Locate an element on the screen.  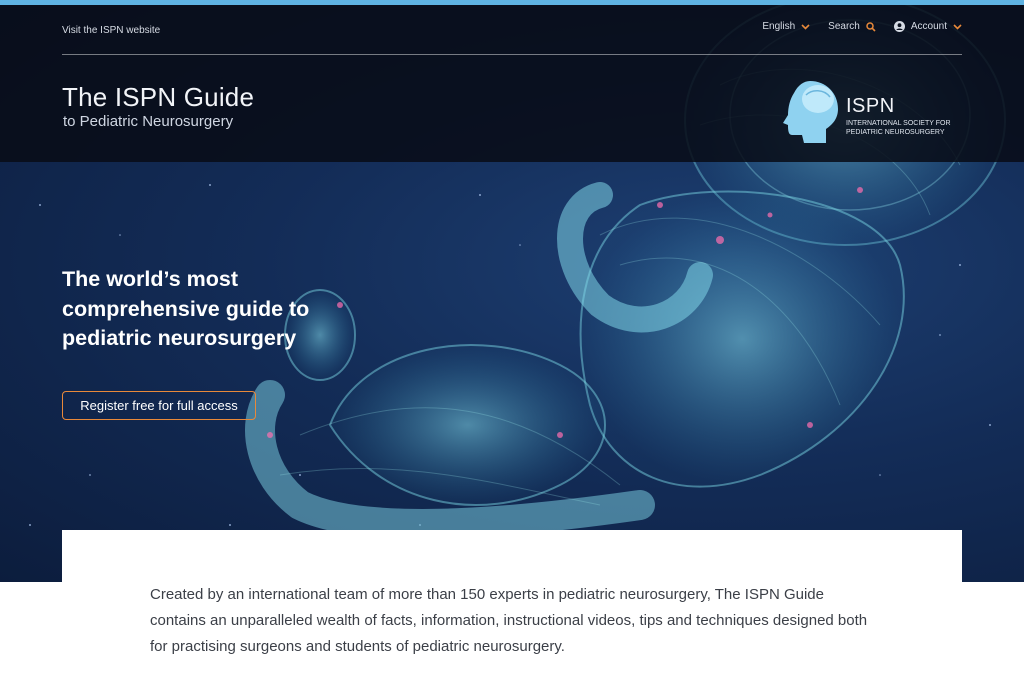
language-label: English is located at coordinates (779, 26).